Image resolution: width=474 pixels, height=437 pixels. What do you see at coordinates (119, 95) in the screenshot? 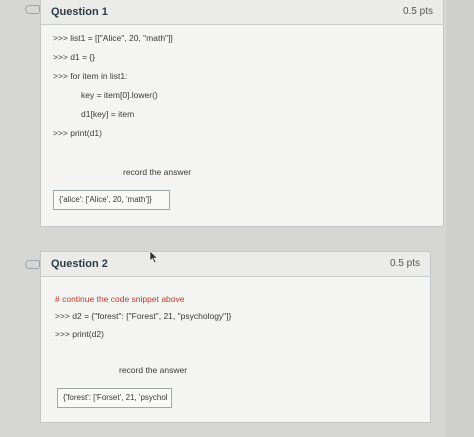
I see `code-line: key = item[0].lower()` at bounding box center [119, 95].